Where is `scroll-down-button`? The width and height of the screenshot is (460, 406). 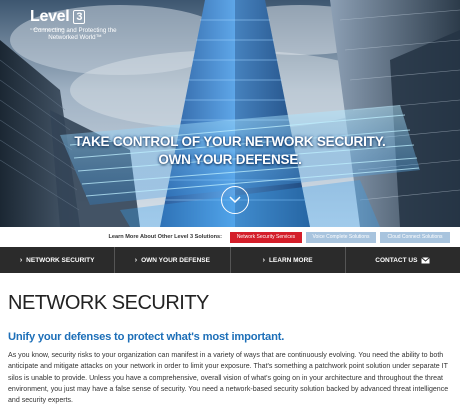
scroll-down-button is located at coordinates (235, 200).